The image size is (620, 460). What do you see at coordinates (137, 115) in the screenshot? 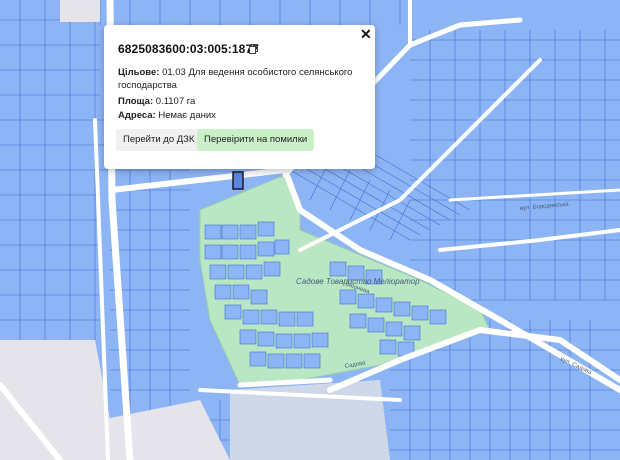
I see `address-label: Адреса:` at bounding box center [137, 115].